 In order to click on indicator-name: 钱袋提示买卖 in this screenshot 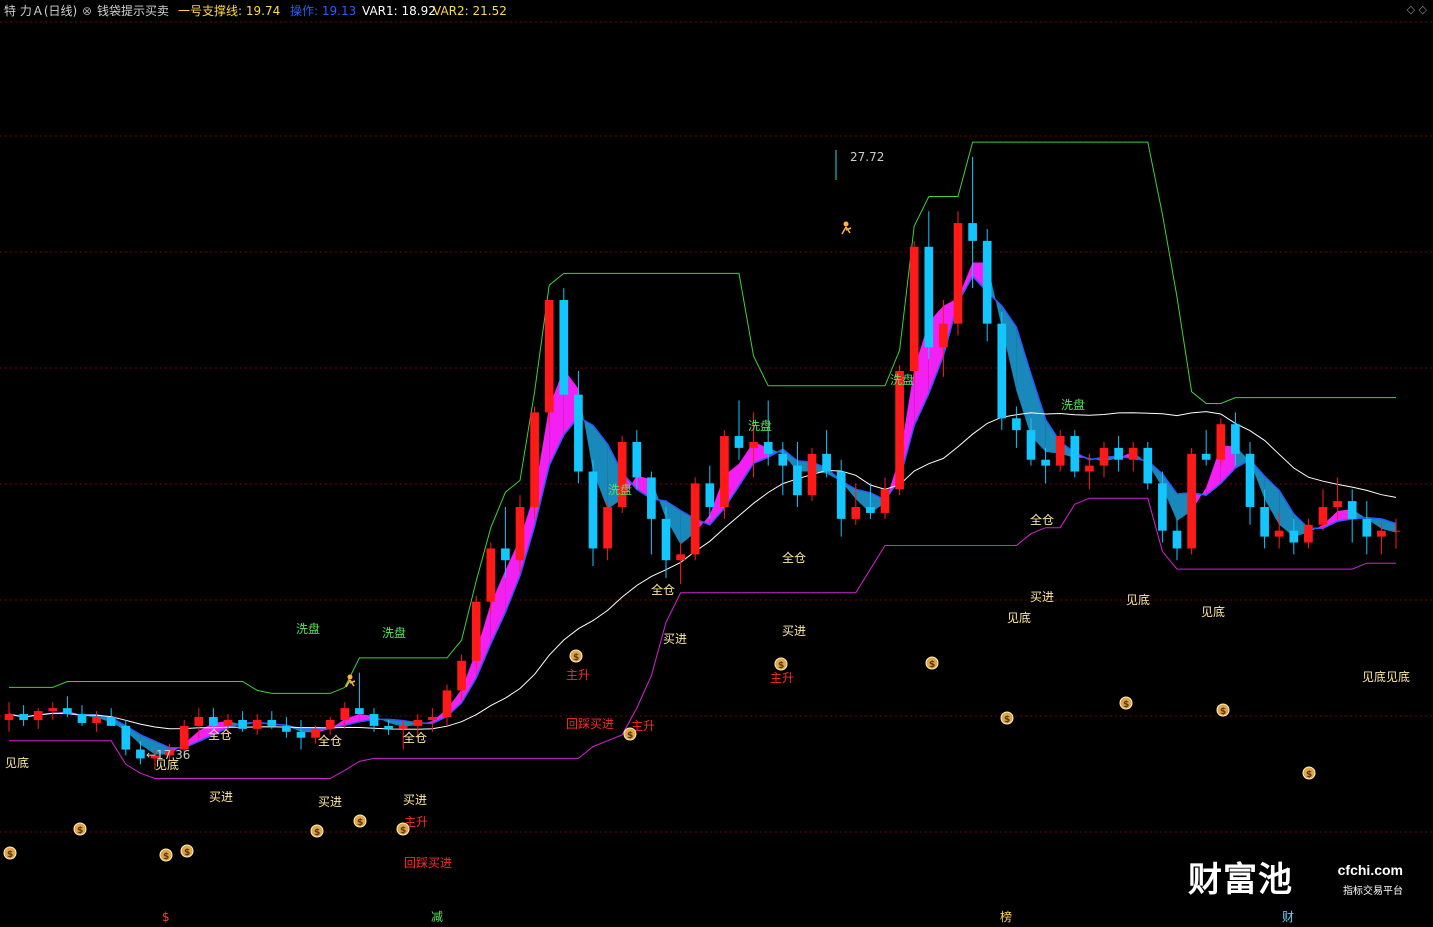, I will do `click(133, 11)`.